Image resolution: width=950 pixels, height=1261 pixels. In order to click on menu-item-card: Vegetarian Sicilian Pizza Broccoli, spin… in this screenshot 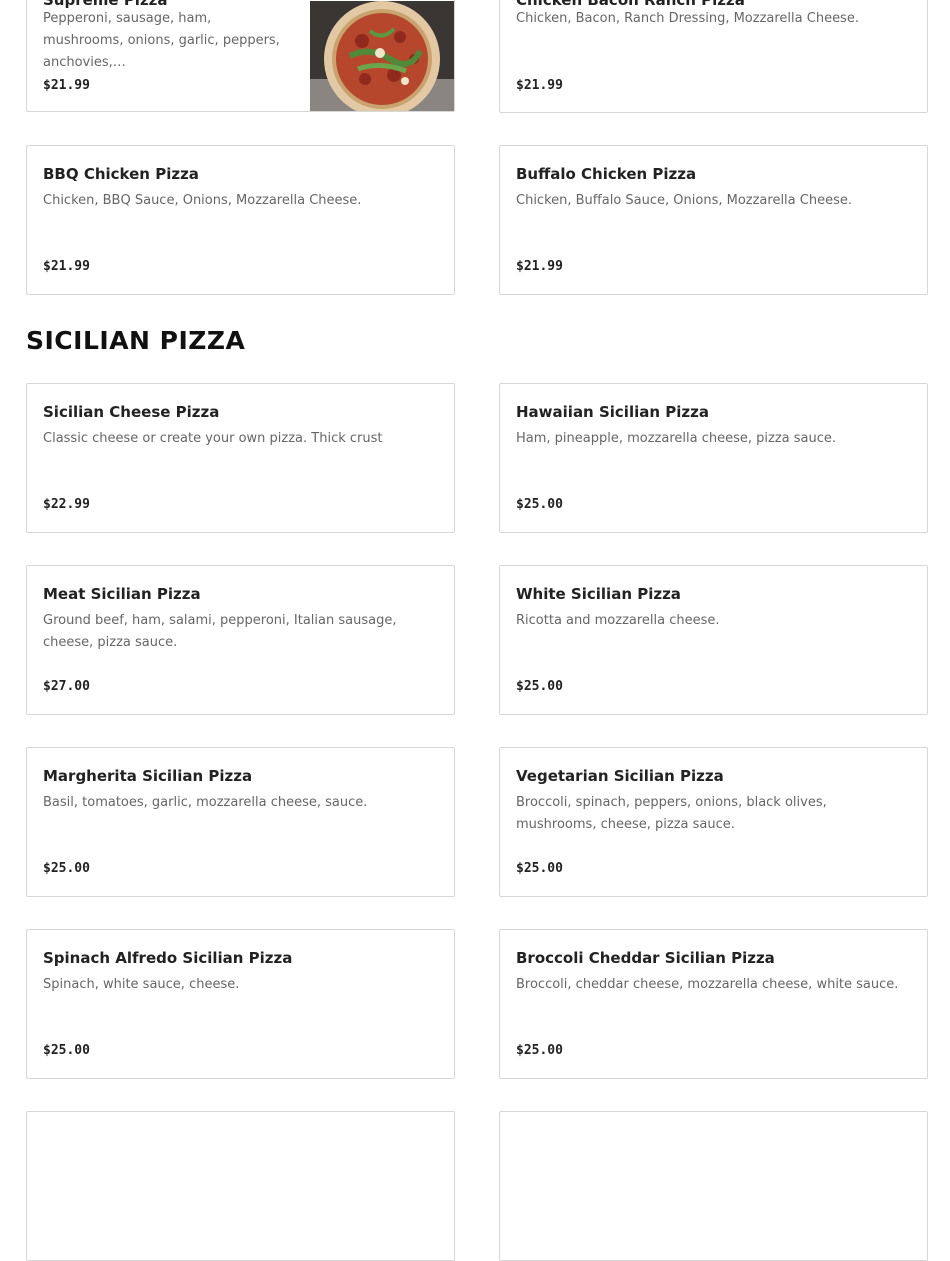, I will do `click(713, 822)`.